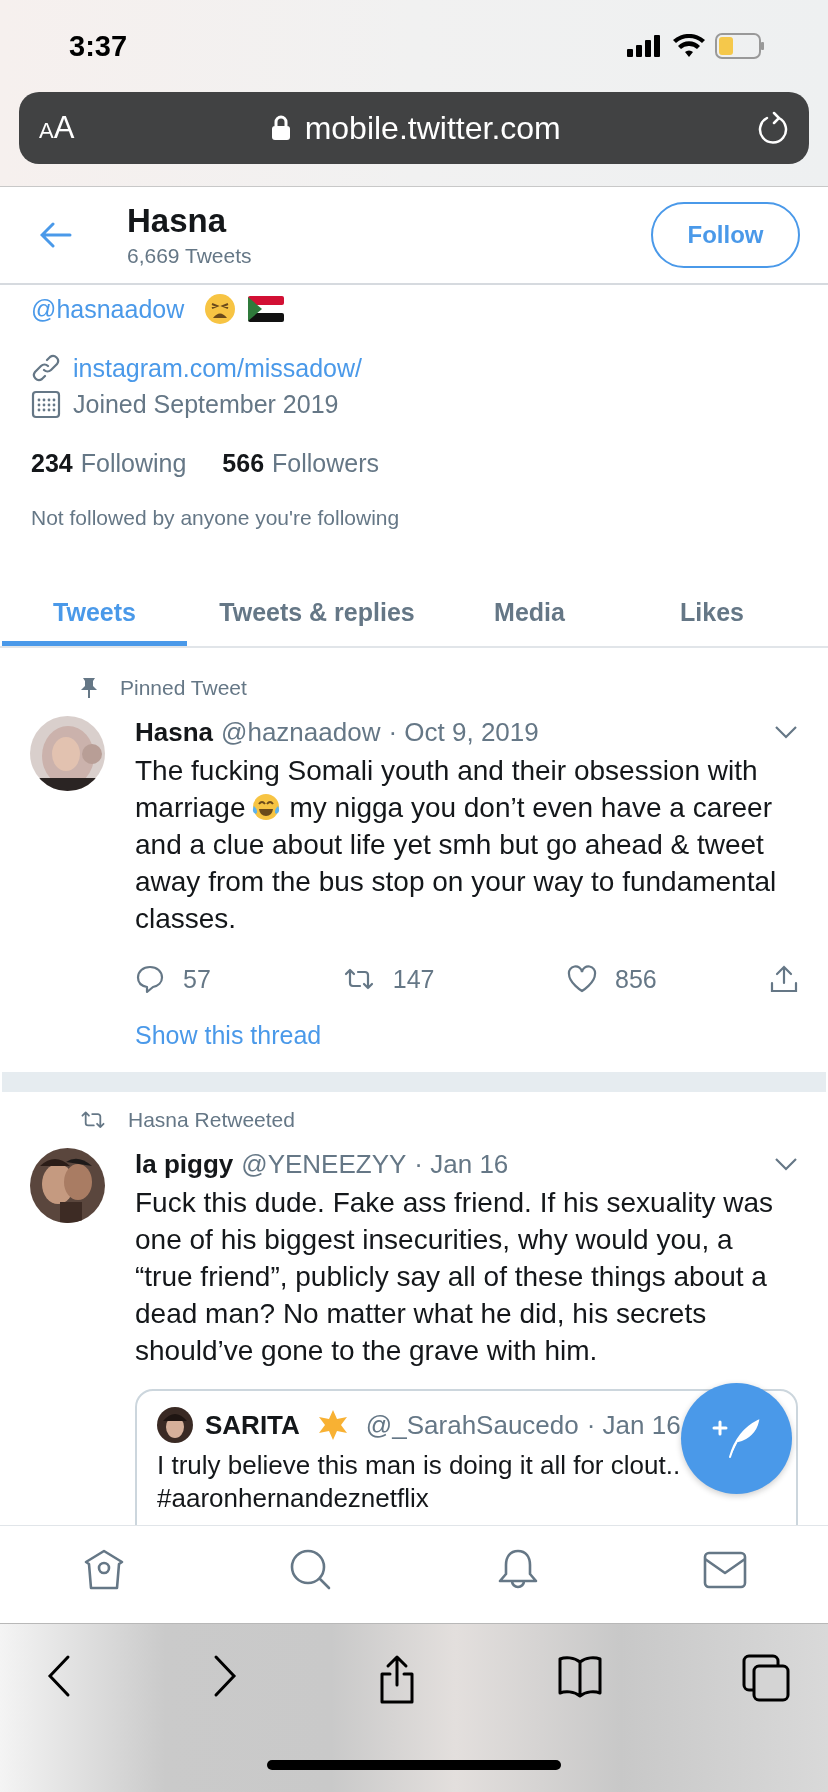 Image resolution: width=828 pixels, height=1792 pixels. Describe the element at coordinates (740, 46) in the screenshot. I see `battery-icon` at that location.